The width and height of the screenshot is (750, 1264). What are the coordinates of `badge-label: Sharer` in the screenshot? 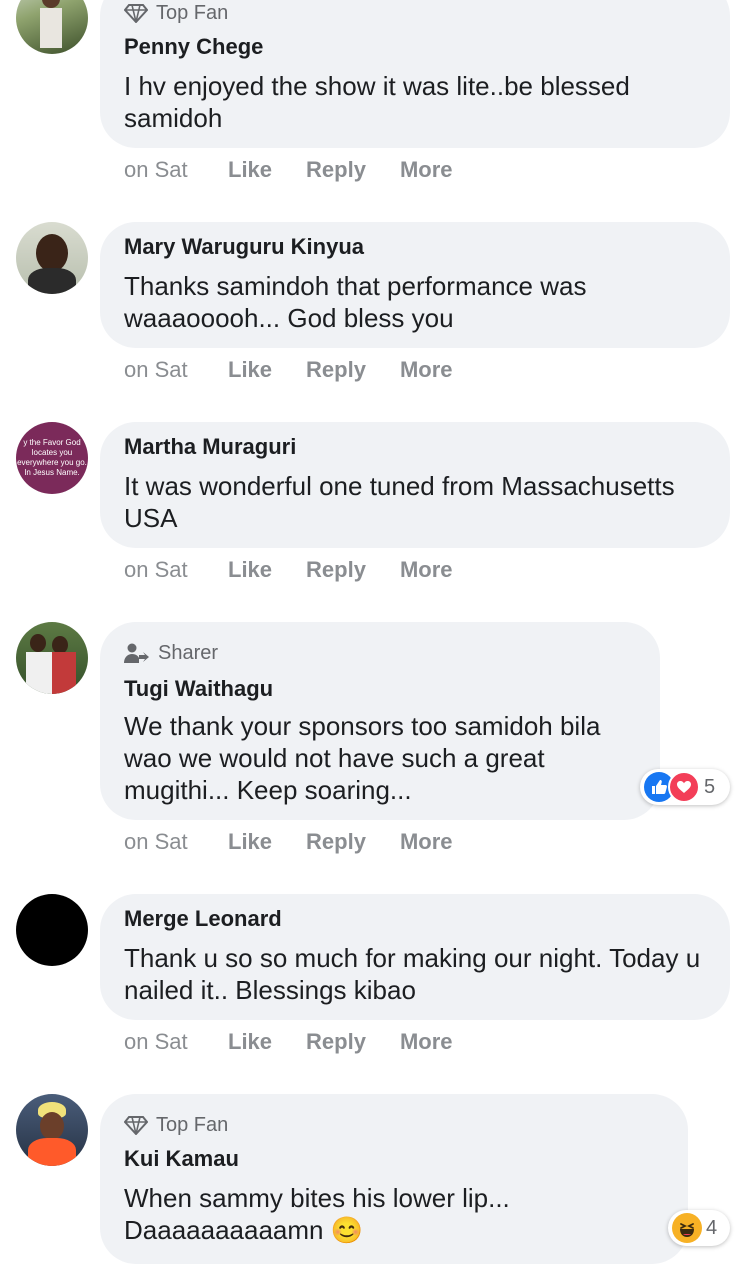 It's located at (188, 652).